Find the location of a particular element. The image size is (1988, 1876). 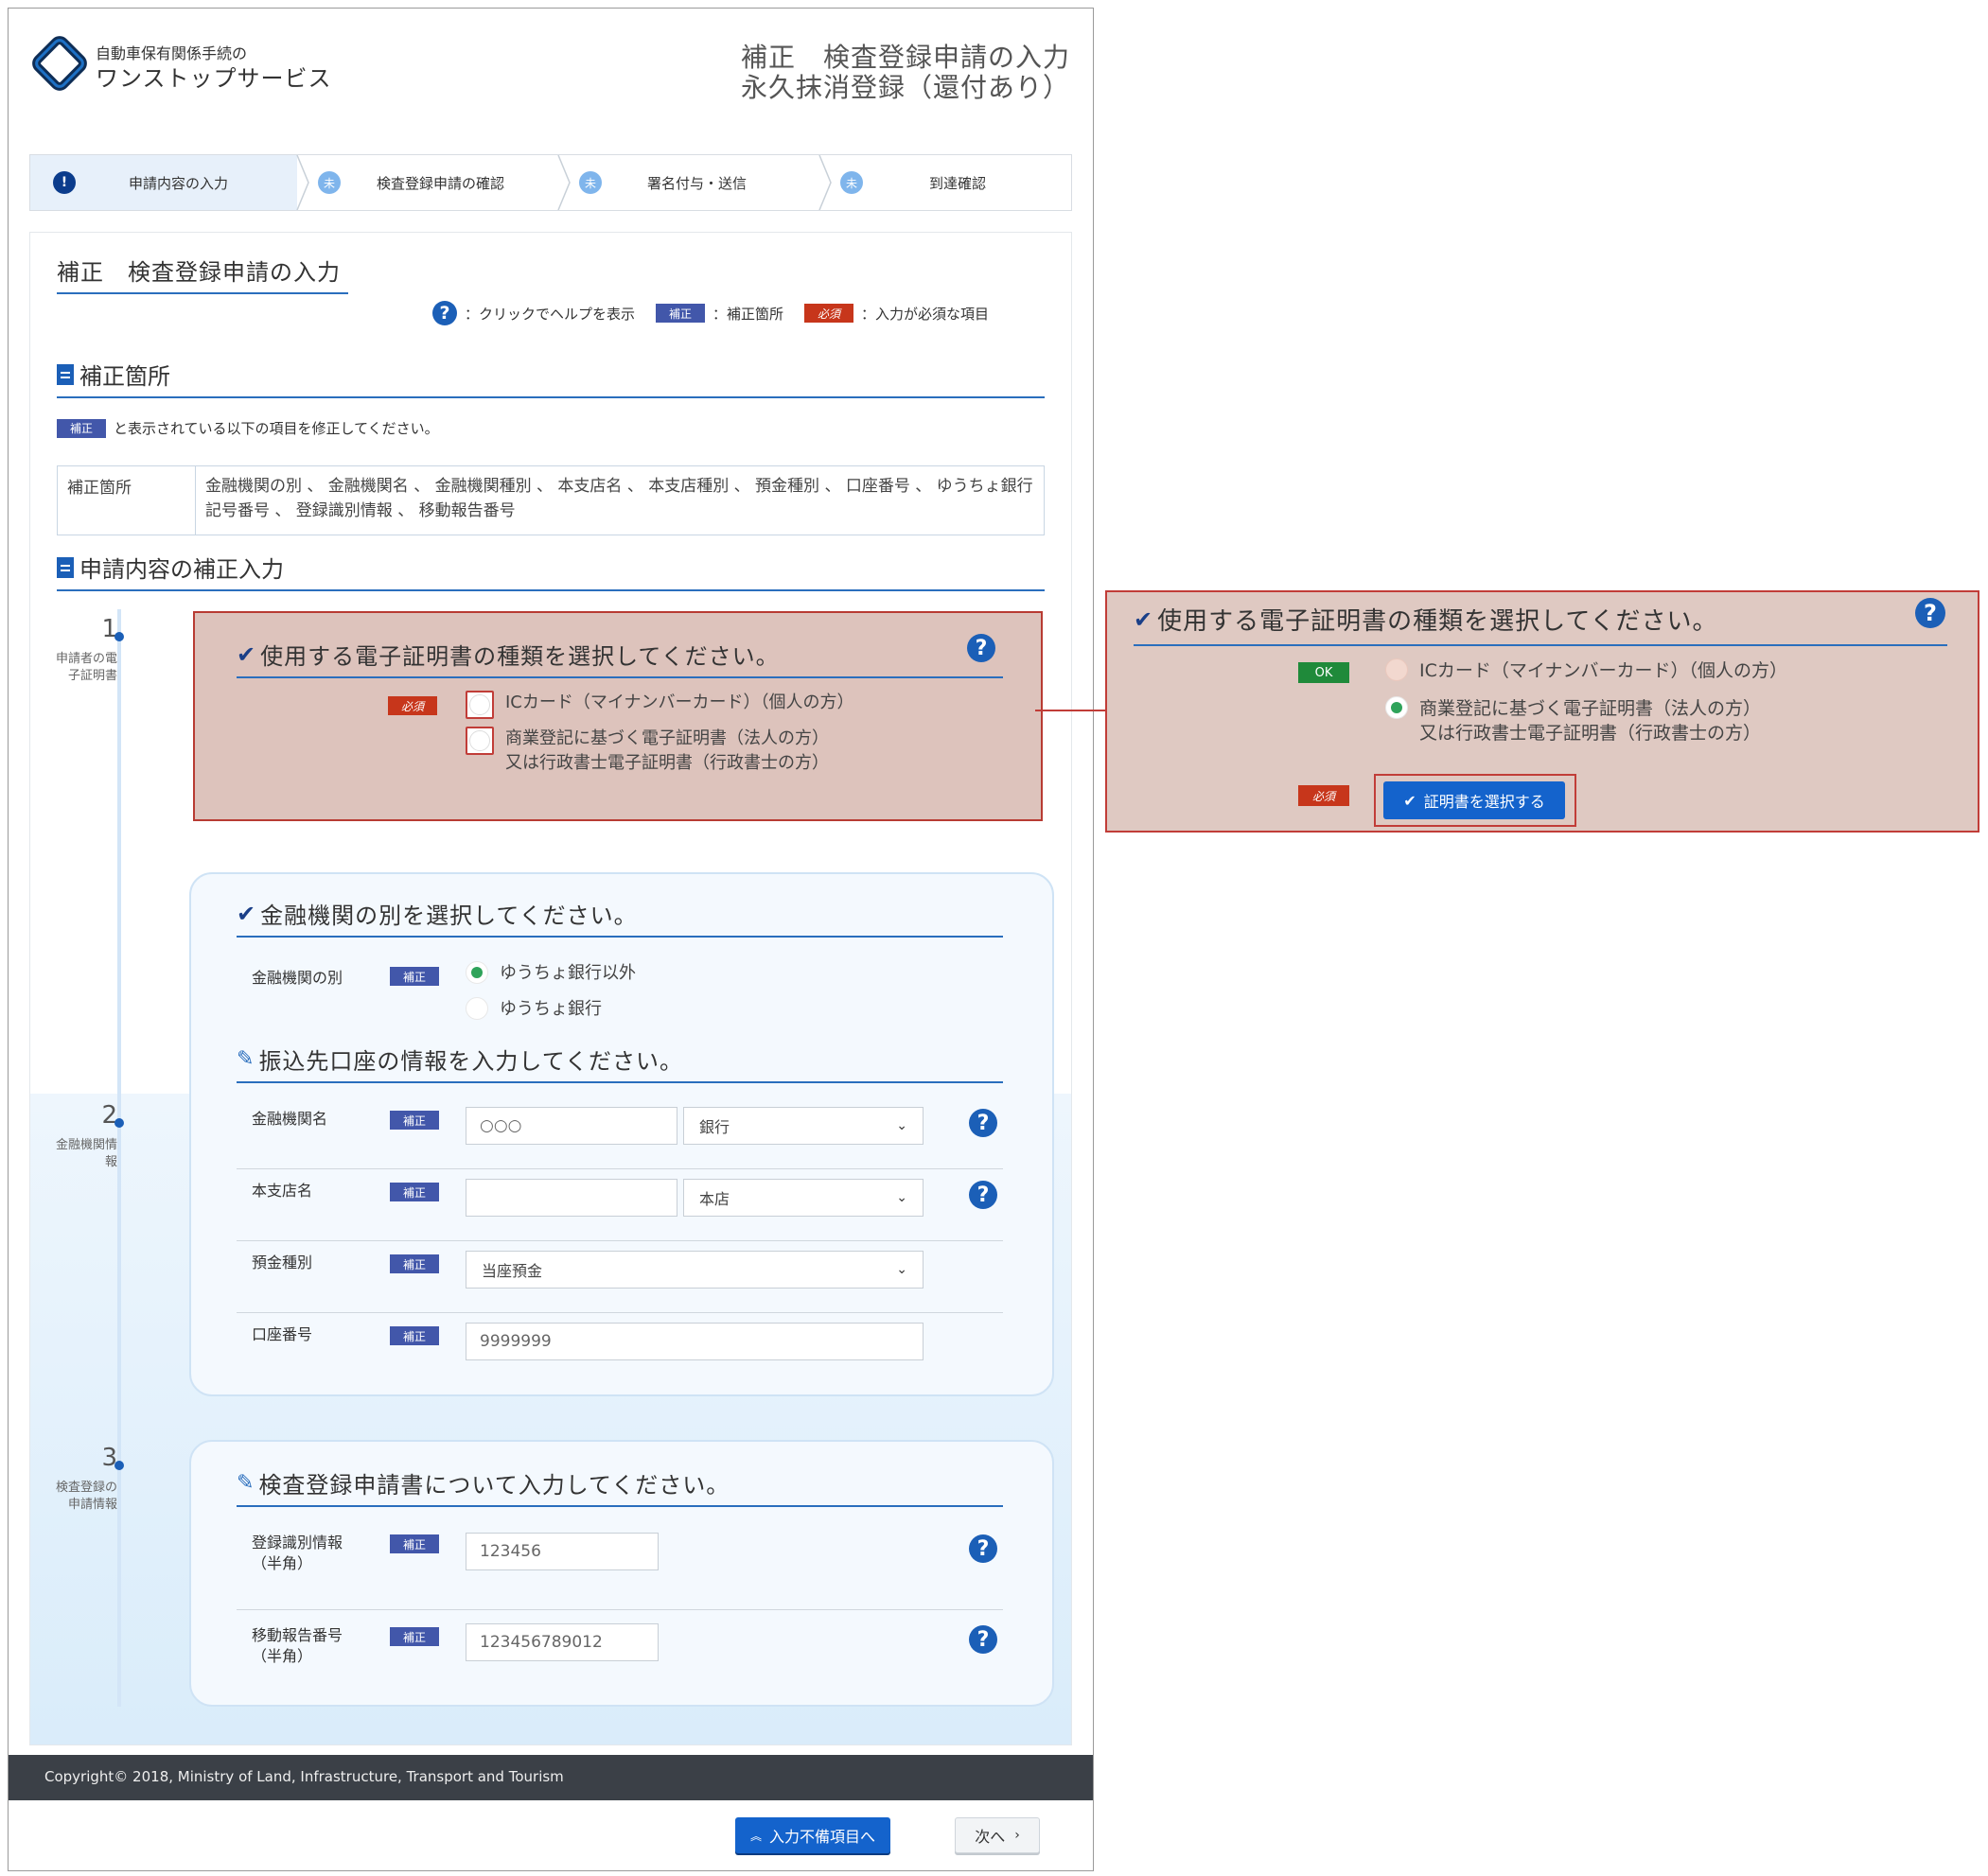

back-to-errors-button: ︽ 入力不備項目へ is located at coordinates (812, 1835).